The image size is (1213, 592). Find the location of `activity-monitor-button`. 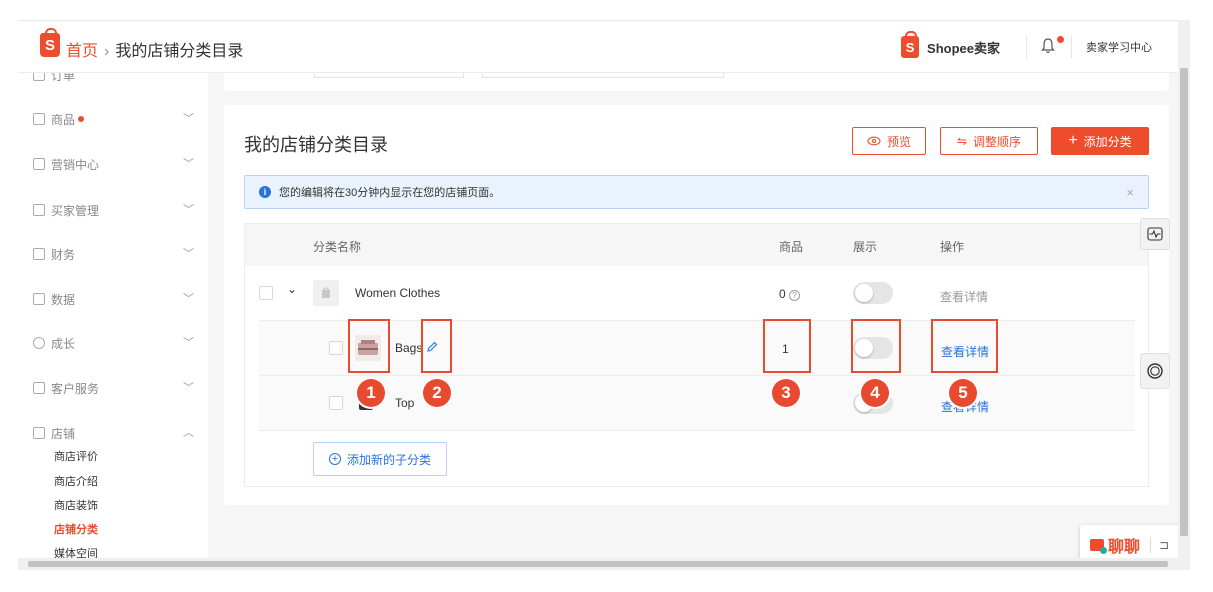

activity-monitor-button is located at coordinates (1155, 234).